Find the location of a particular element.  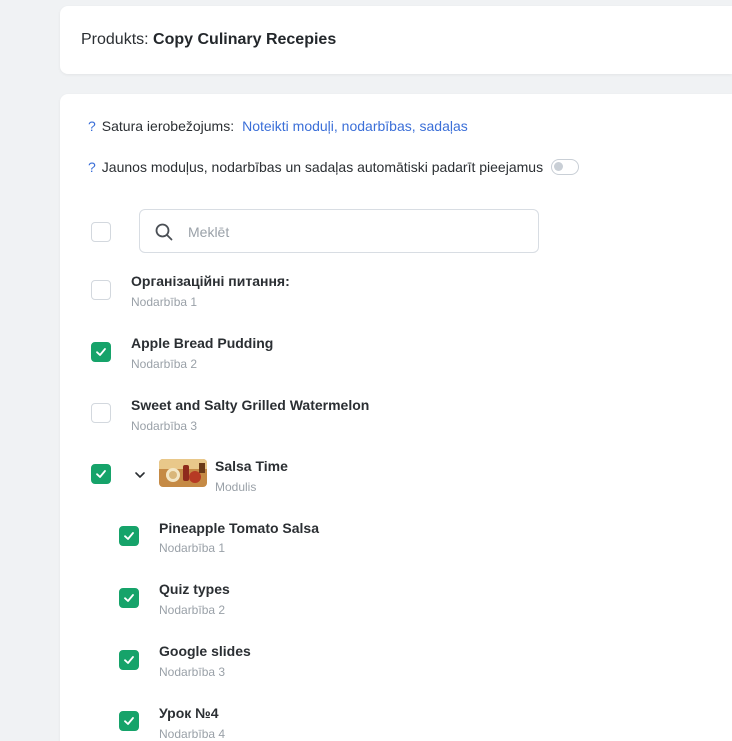

sub-lesson-title: Pineapple Tomato Salsa is located at coordinates (239, 528).